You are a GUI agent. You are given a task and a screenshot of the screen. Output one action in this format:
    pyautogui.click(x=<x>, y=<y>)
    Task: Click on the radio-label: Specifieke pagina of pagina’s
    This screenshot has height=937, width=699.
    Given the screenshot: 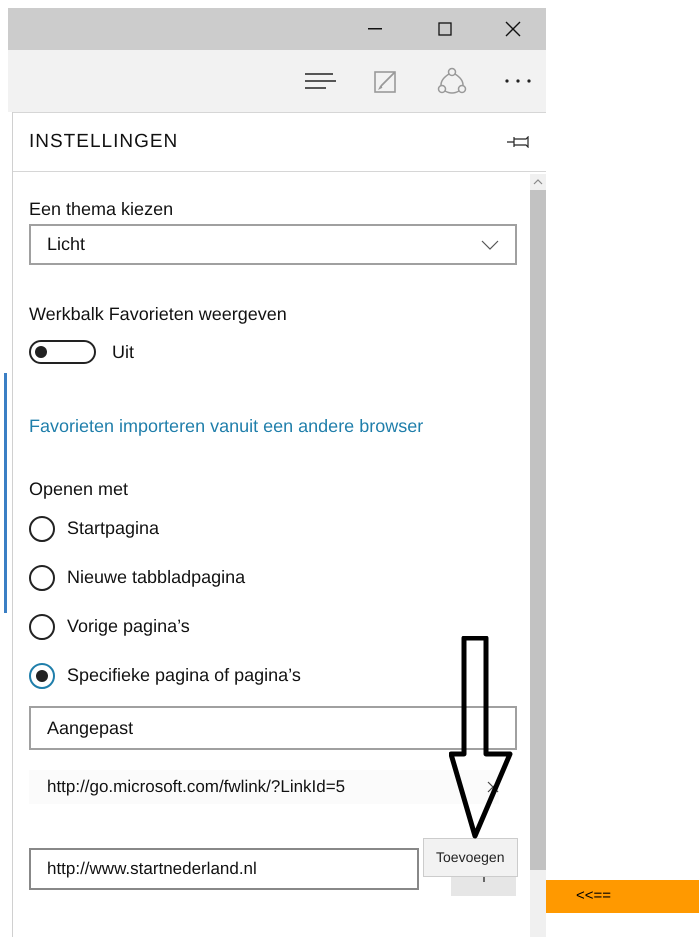 What is the action you would take?
    pyautogui.click(x=184, y=675)
    